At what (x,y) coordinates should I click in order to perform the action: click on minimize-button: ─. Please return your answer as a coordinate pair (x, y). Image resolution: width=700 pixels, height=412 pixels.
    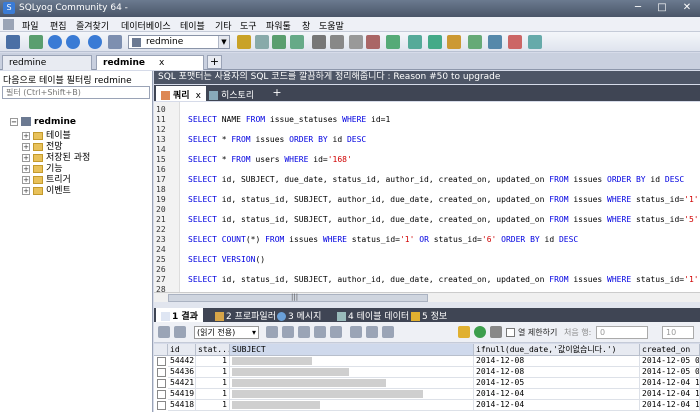
    Looking at the image, I should click on (638, 8).